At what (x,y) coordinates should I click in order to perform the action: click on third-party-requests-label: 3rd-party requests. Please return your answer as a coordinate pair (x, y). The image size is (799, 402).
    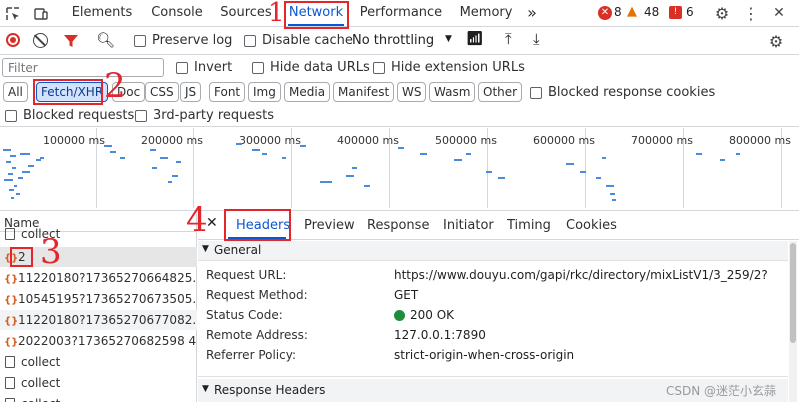
    Looking at the image, I should click on (214, 115).